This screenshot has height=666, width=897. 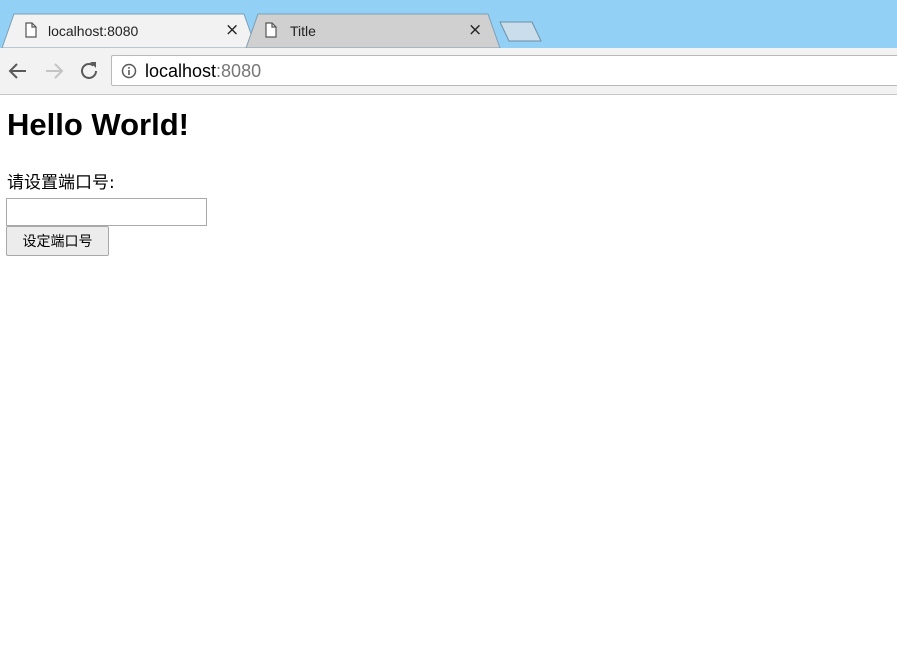 I want to click on info-icon, so click(x=129, y=71).